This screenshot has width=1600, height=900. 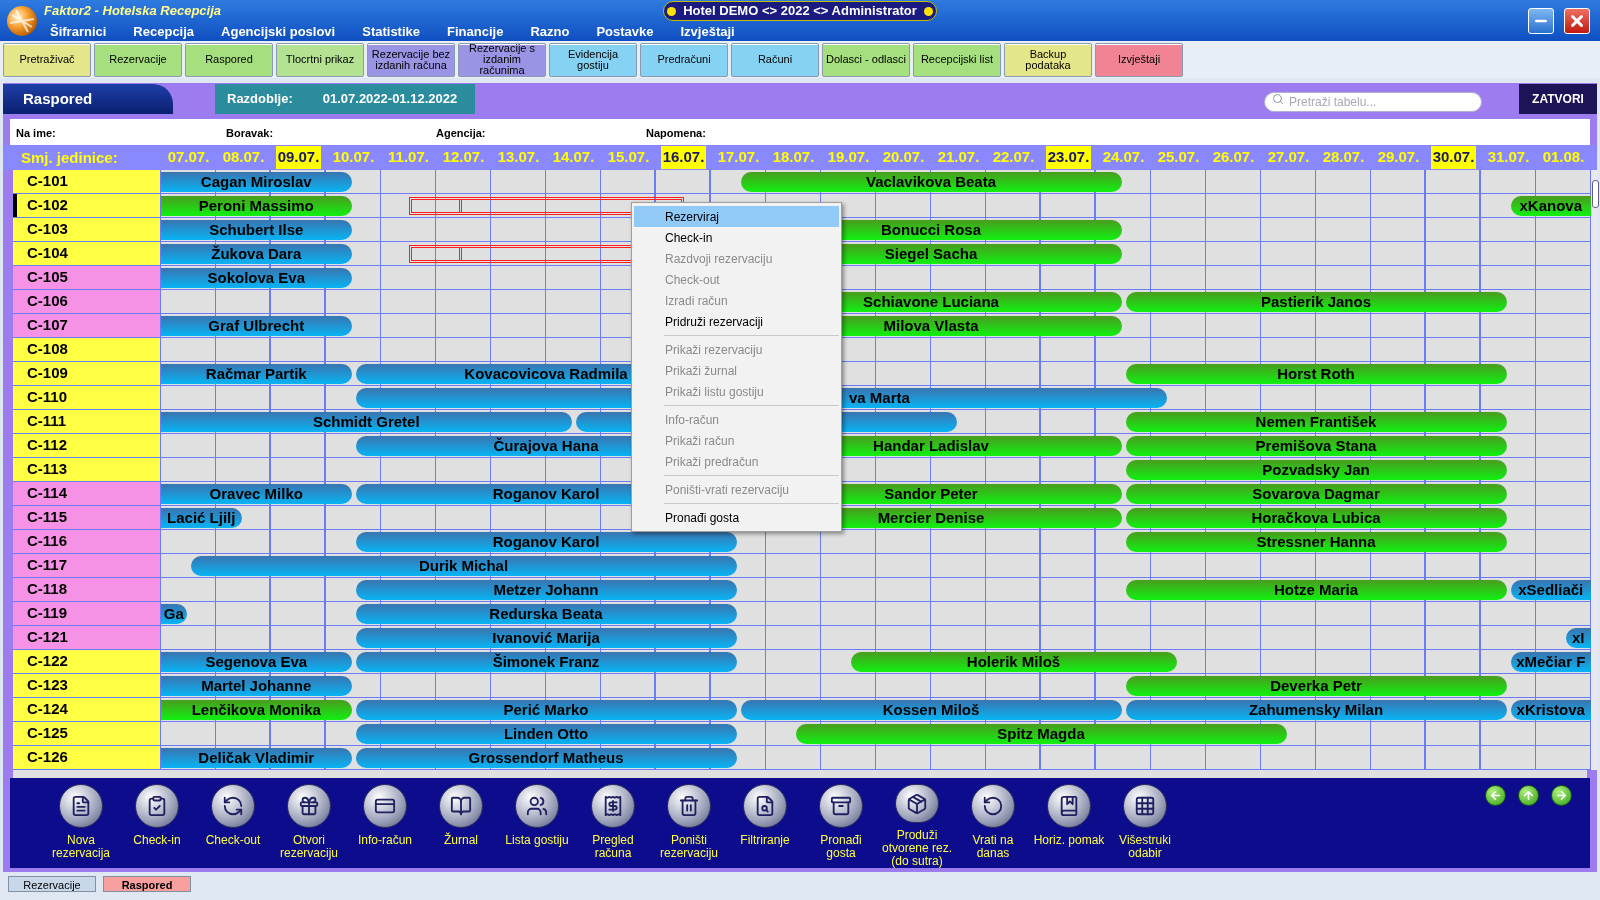 What do you see at coordinates (133, 11) in the screenshot?
I see `window-title: Faktor2 - Hotelska Recepcija` at bounding box center [133, 11].